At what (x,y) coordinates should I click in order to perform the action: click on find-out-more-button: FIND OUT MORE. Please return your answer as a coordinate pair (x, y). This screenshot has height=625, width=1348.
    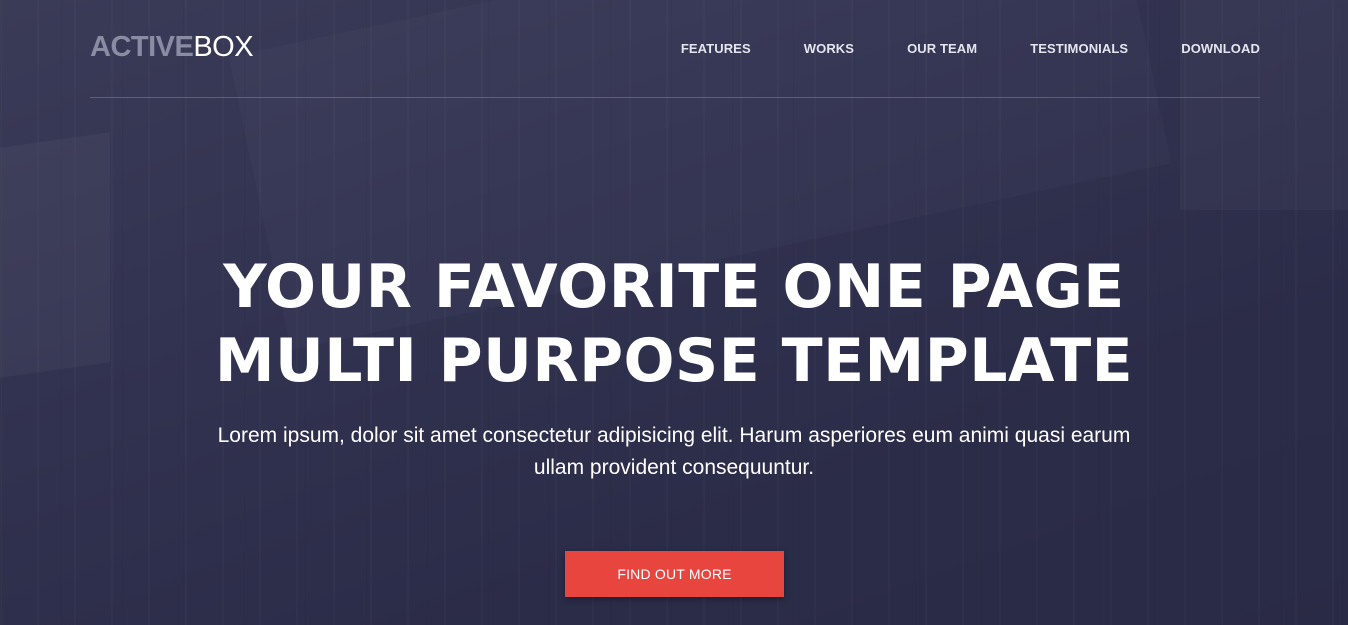
    Looking at the image, I should click on (674, 574).